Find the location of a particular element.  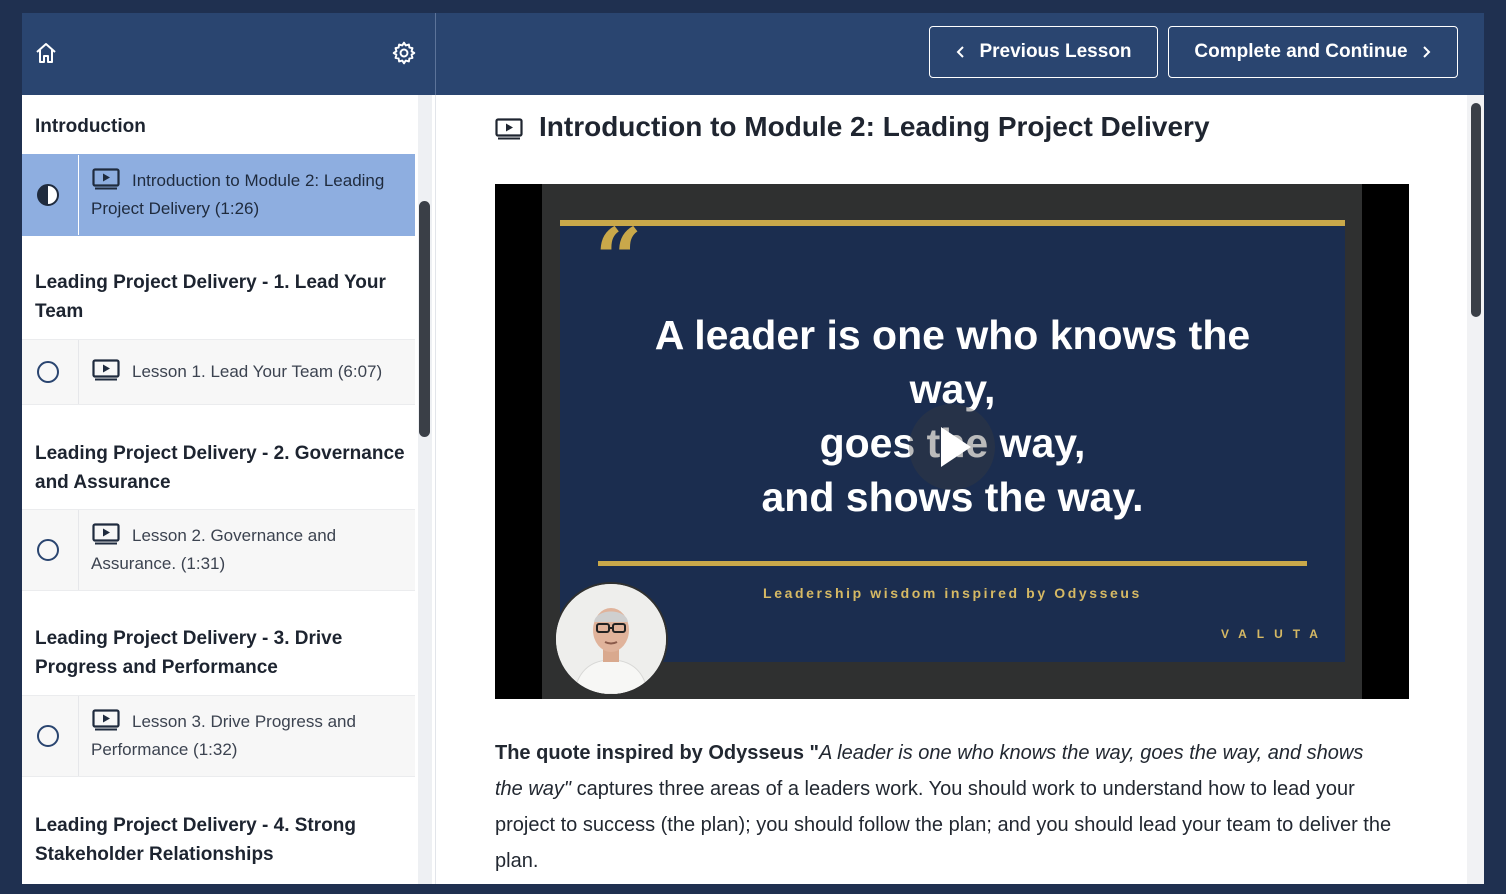

half-circle-progress-icon is located at coordinates (48, 195).